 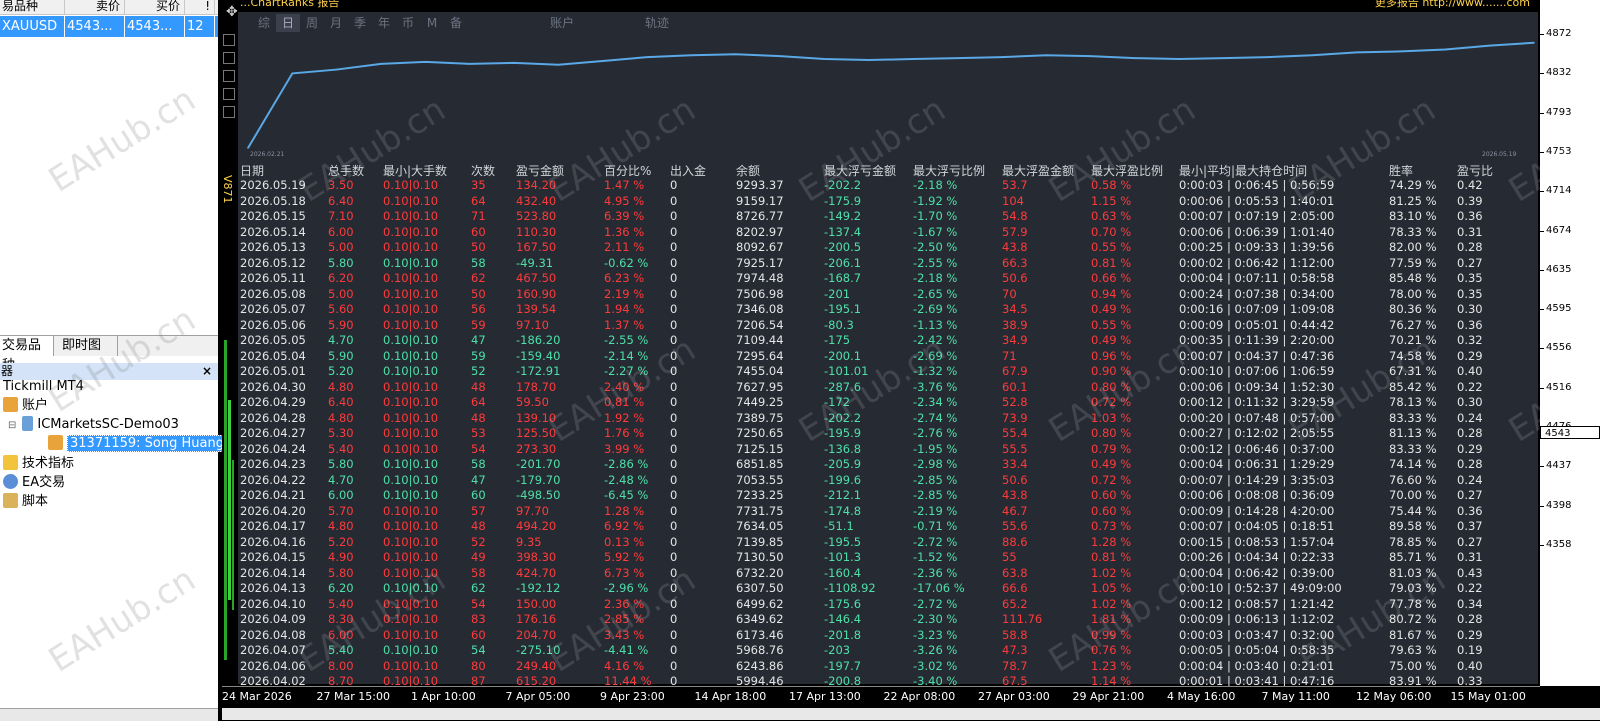 I want to click on column-header: 日期, so click(x=252, y=170).